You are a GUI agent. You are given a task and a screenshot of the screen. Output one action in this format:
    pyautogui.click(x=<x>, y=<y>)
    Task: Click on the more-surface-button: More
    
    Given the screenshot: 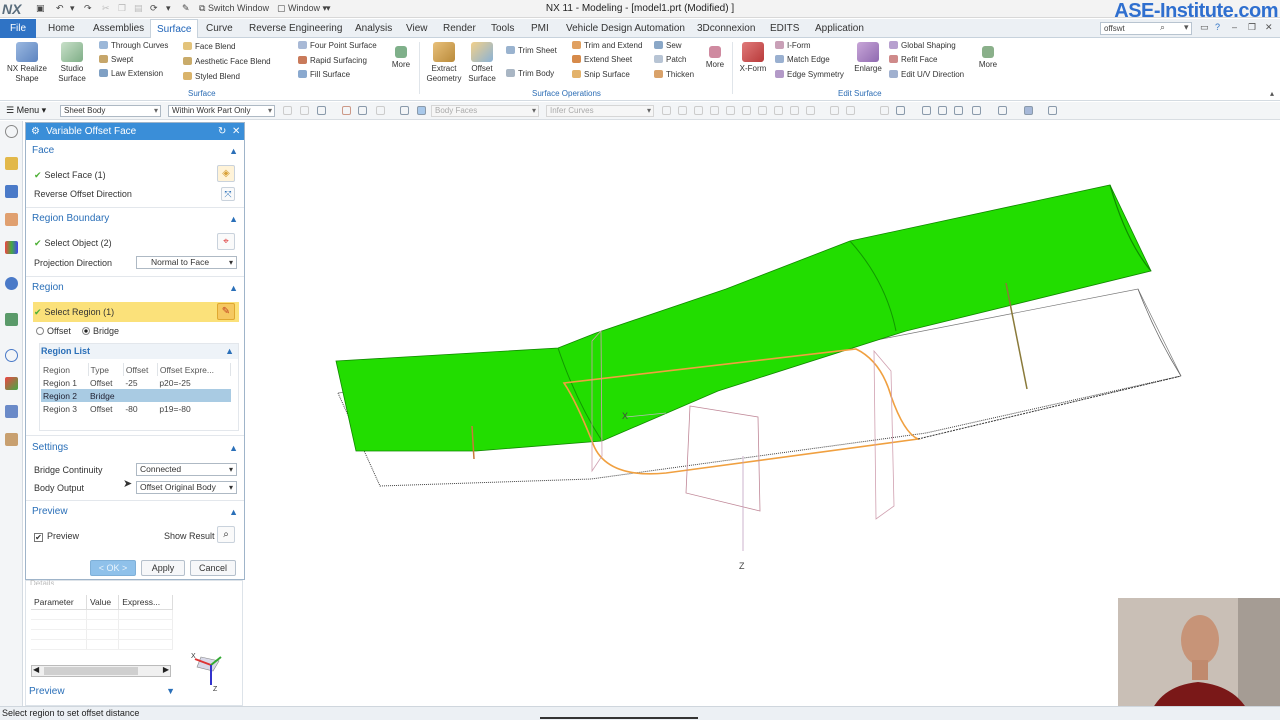 What is the action you would take?
    pyautogui.click(x=401, y=58)
    